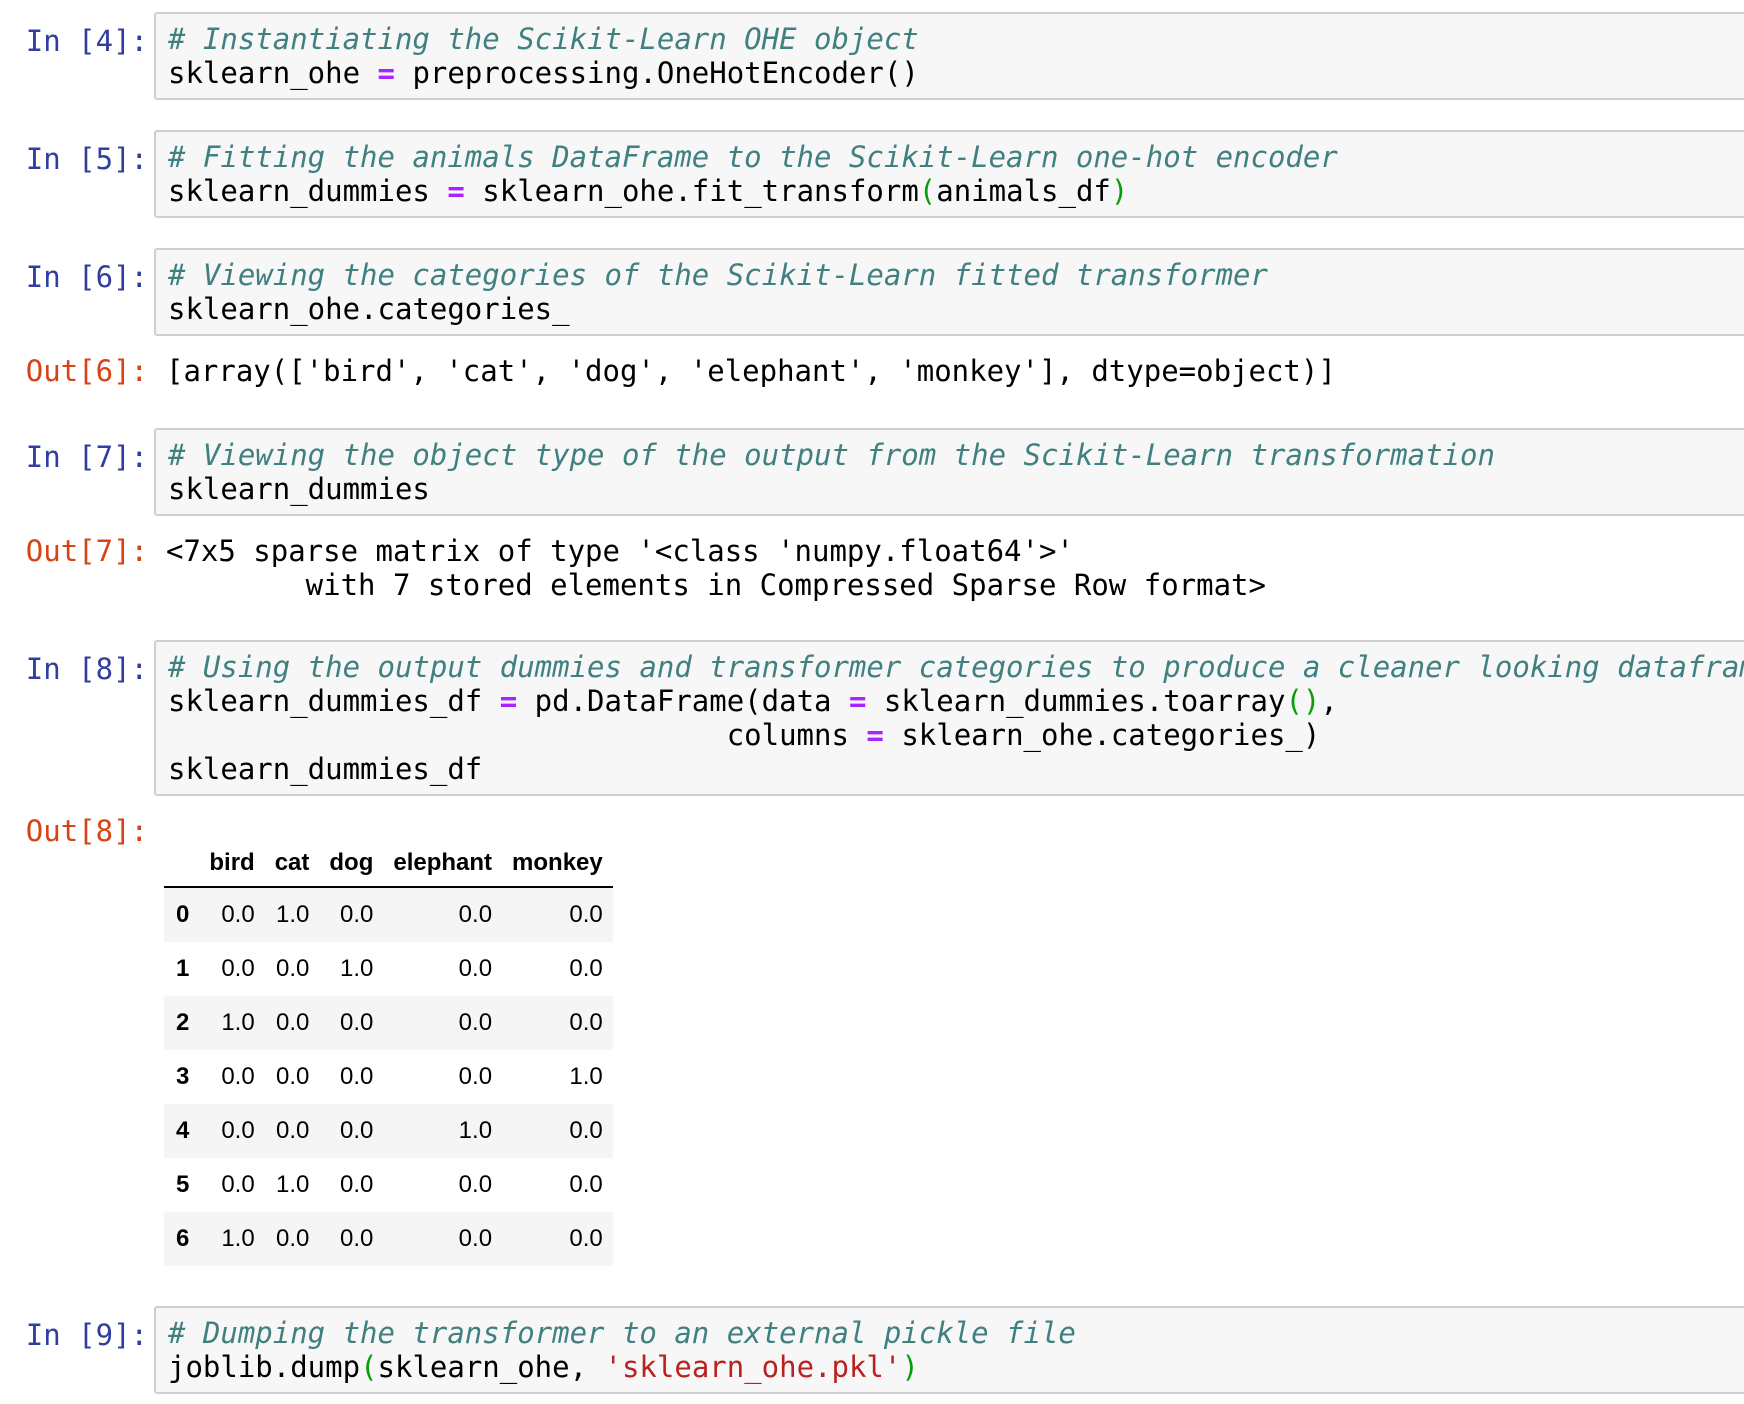 The height and width of the screenshot is (1404, 1744). What do you see at coordinates (388, 1239) in the screenshot?
I see `table-row: 6 1.0 0.0 0.0 0.0 0.0` at bounding box center [388, 1239].